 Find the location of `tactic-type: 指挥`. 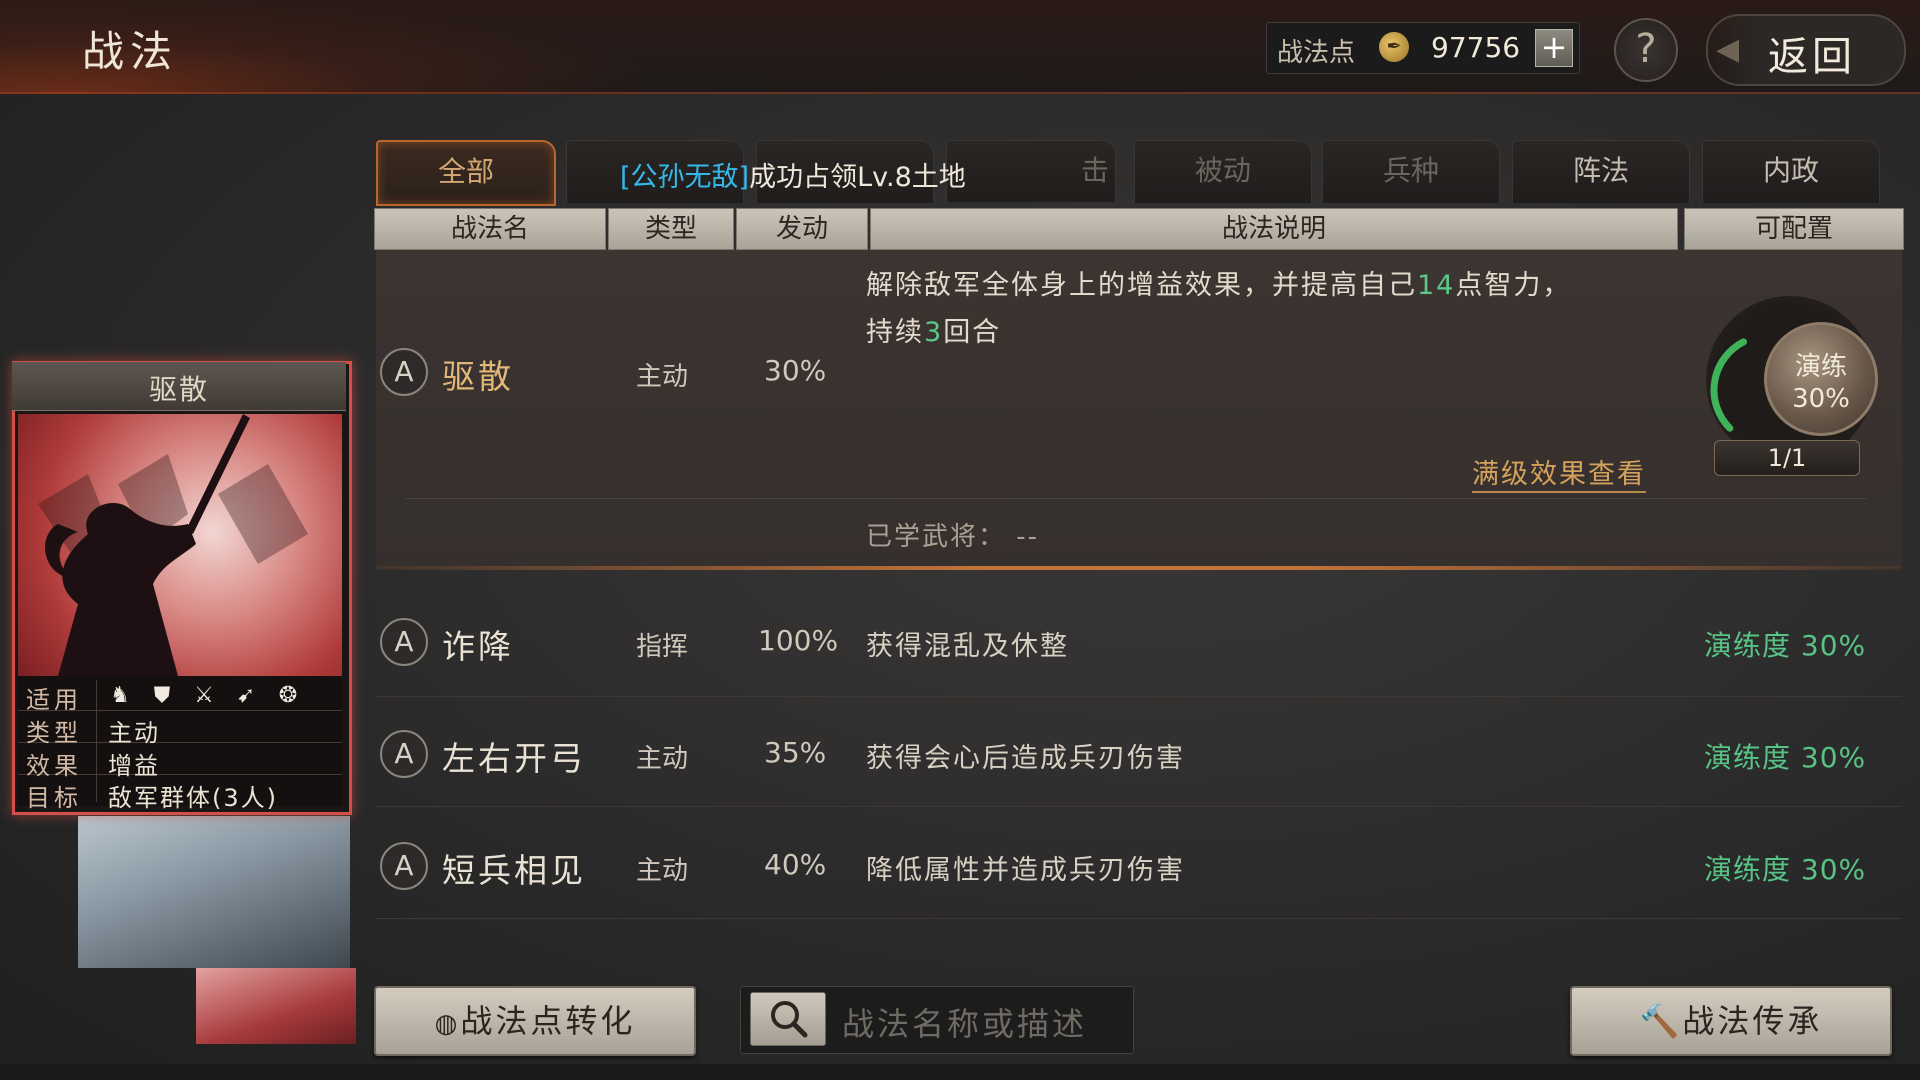

tactic-type: 指挥 is located at coordinates (662, 647).